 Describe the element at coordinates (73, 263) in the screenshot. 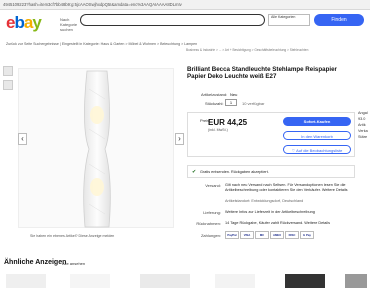

I see `see-all-link: Alle ansehen` at that location.